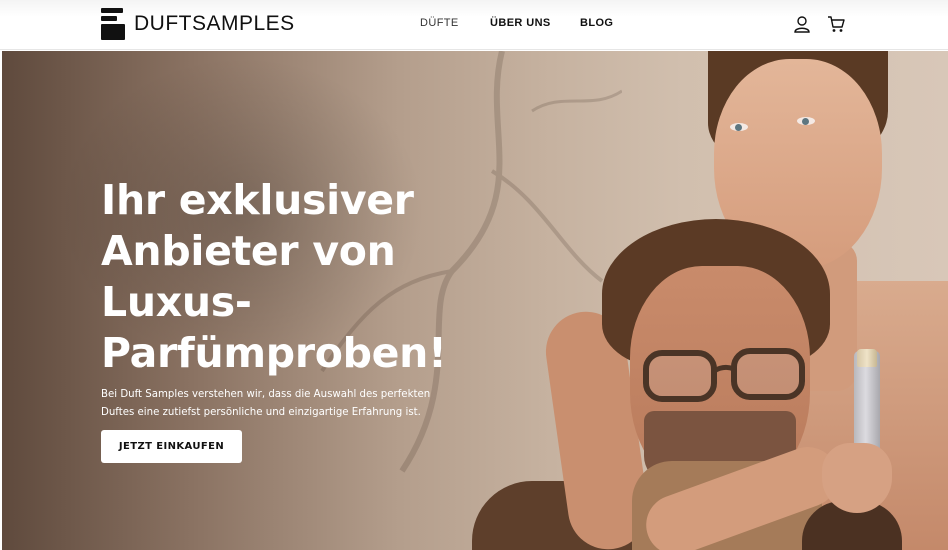 The height and width of the screenshot is (550, 948). What do you see at coordinates (171, 446) in the screenshot?
I see `shop-now-button: JETZT EINKAUFEN` at bounding box center [171, 446].